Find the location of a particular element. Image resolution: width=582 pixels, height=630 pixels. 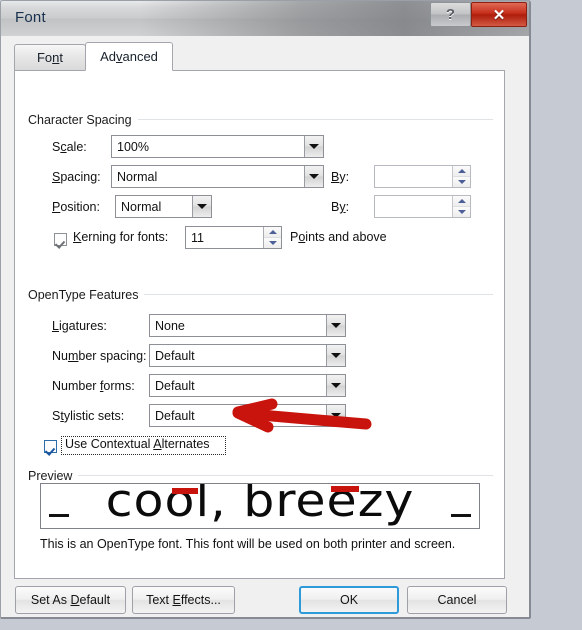

tab-advanced: Advanced is located at coordinates (129, 56).